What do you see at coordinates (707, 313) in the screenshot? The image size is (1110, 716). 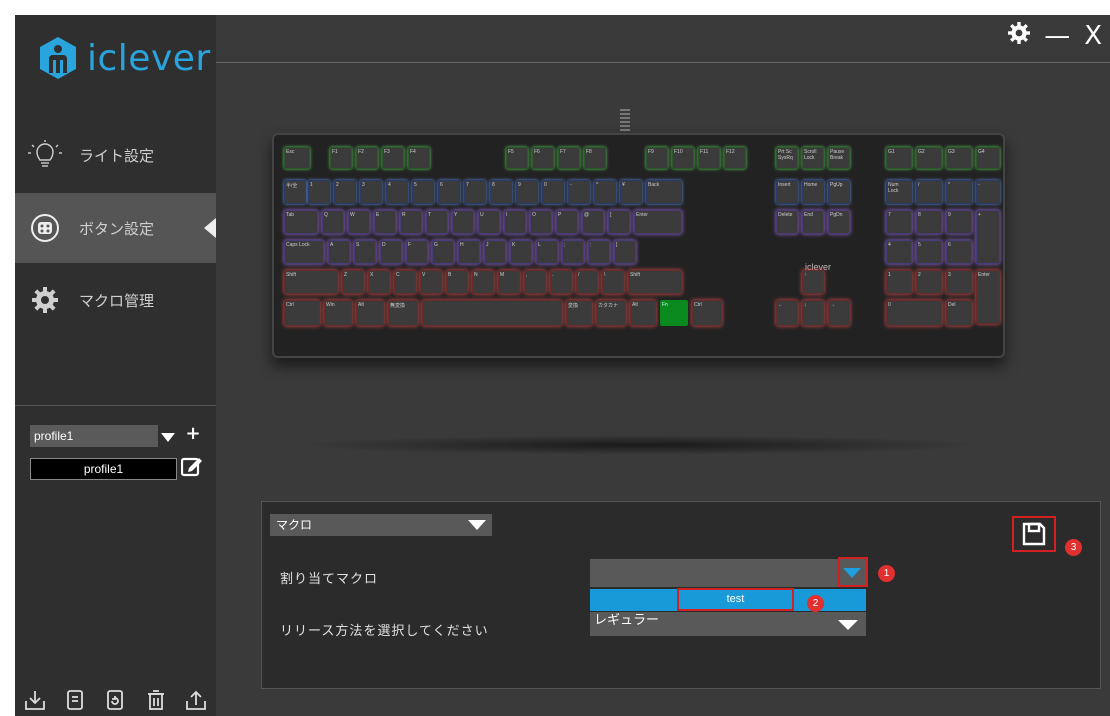 I see `keyboard-key: Ctrl` at bounding box center [707, 313].